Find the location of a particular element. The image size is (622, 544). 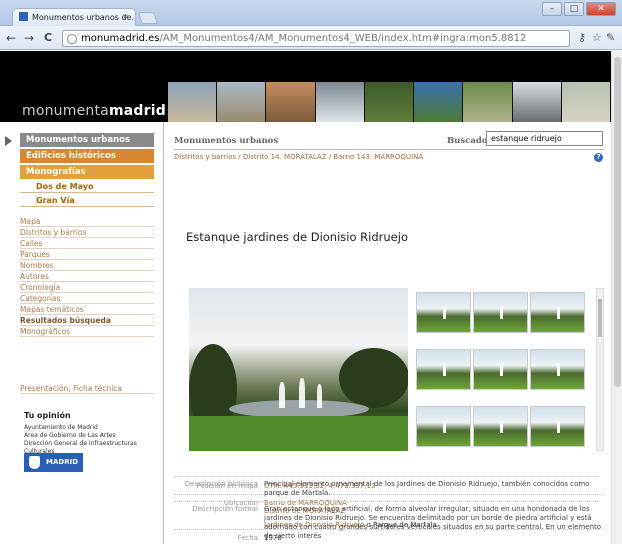

info-label: Descripción histórica is located at coordinates (221, 484).